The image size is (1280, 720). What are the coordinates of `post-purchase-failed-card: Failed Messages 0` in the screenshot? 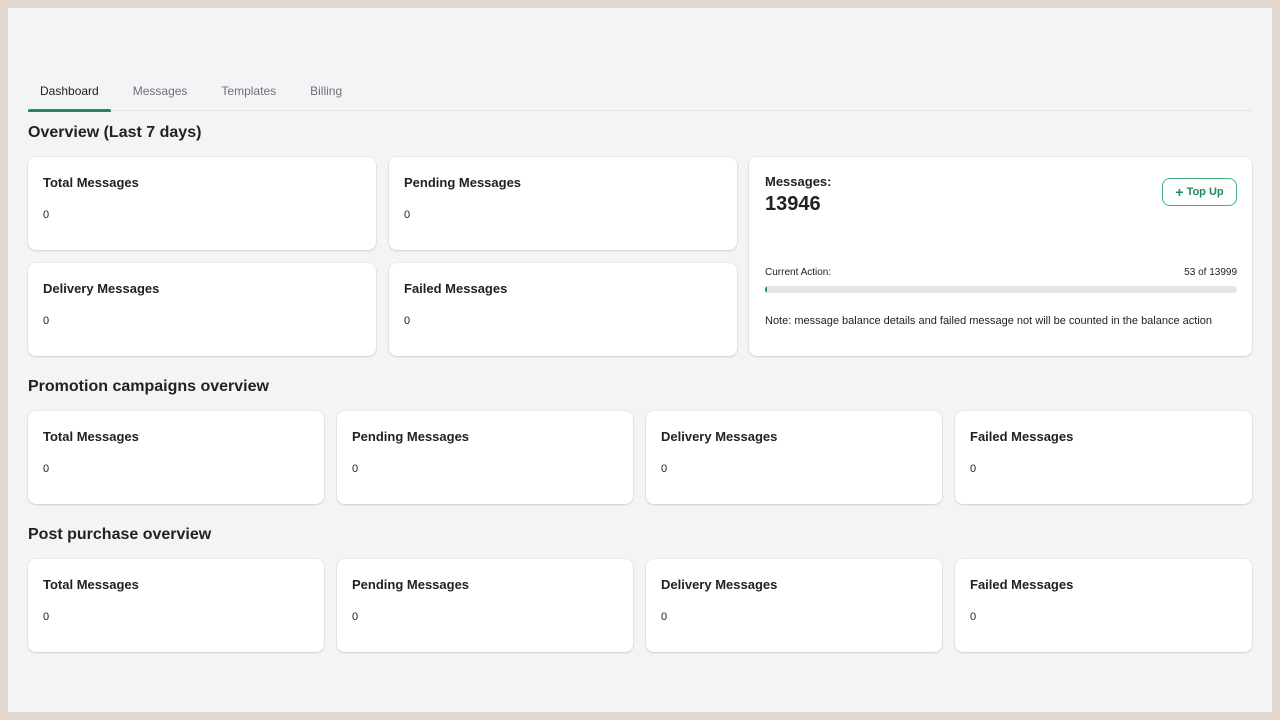 It's located at (1103, 605).